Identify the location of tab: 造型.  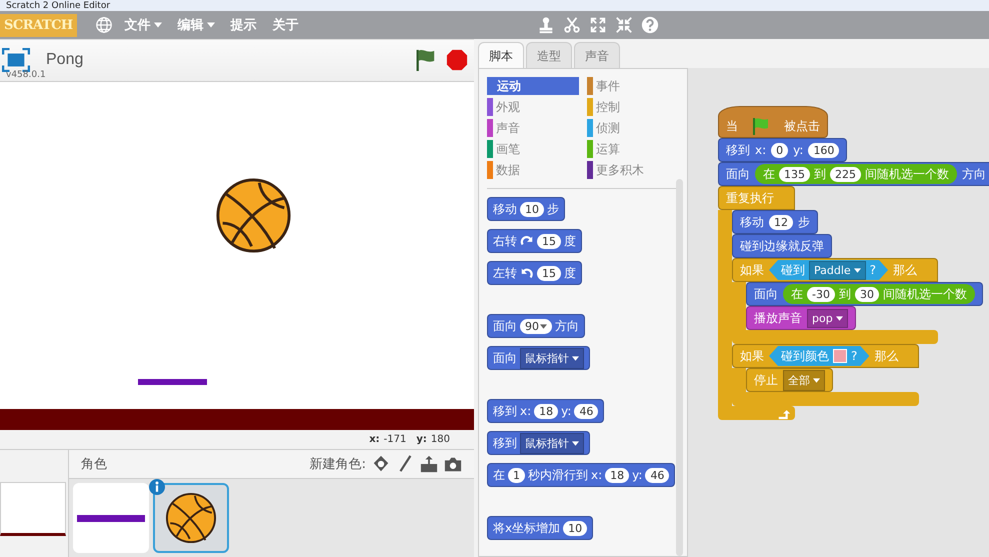
(549, 55).